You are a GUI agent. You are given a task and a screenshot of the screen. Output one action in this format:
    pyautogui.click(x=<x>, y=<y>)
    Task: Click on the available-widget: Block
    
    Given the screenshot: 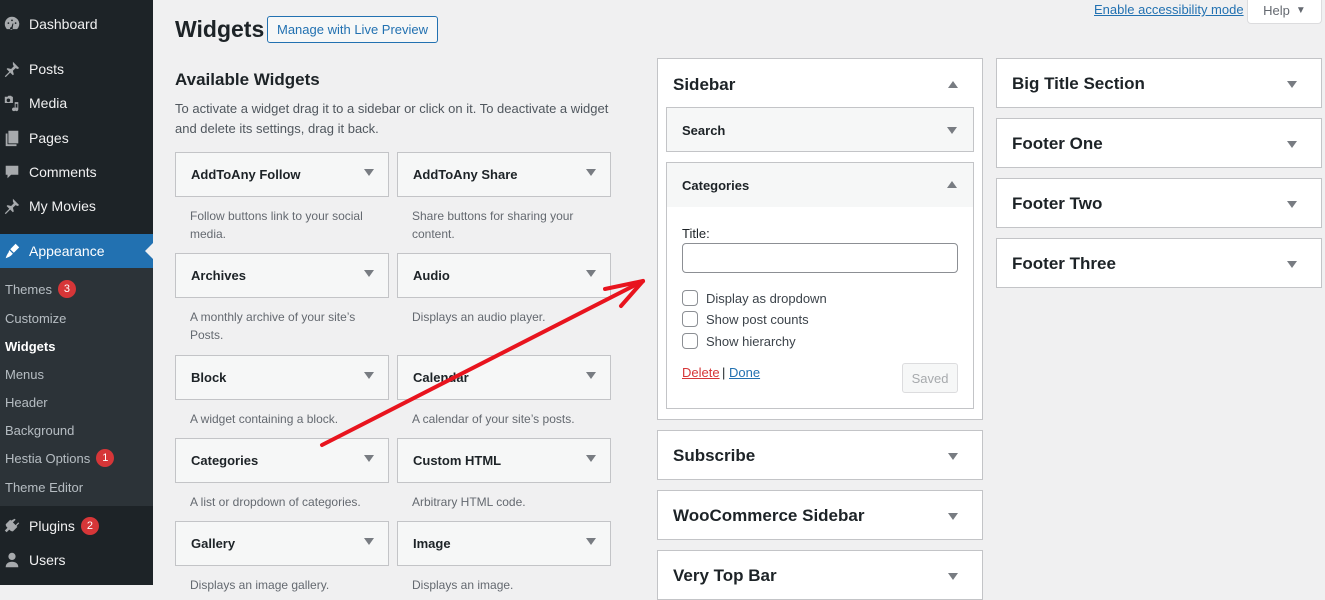 What is the action you would take?
    pyautogui.click(x=282, y=377)
    